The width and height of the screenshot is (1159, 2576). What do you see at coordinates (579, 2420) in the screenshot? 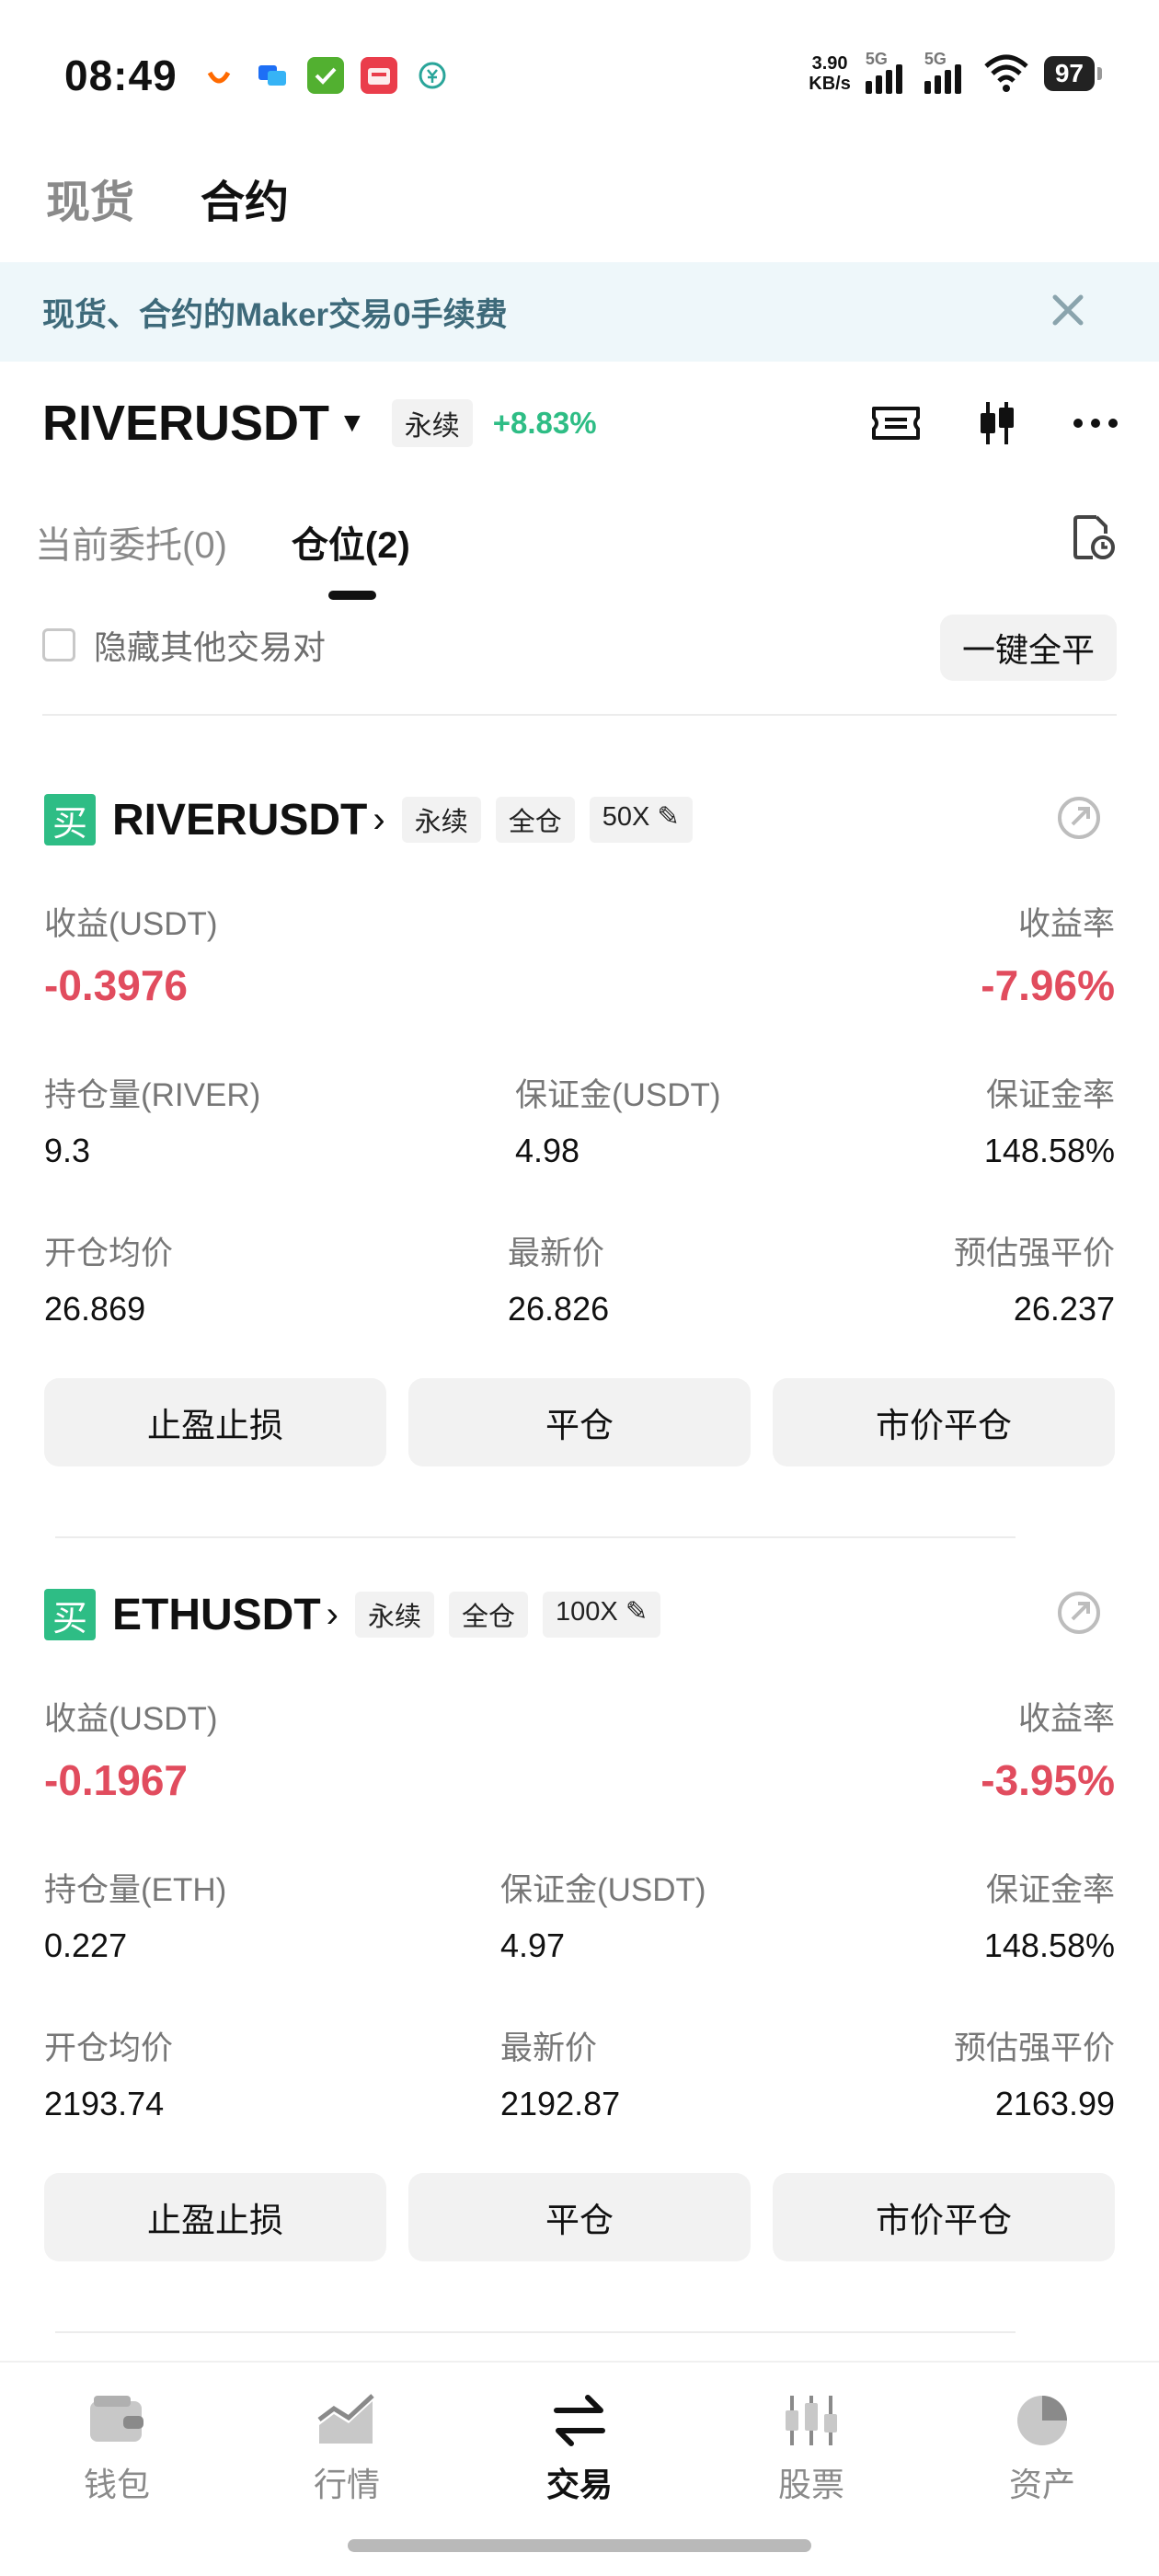
I see `swap-arrows-icon` at bounding box center [579, 2420].